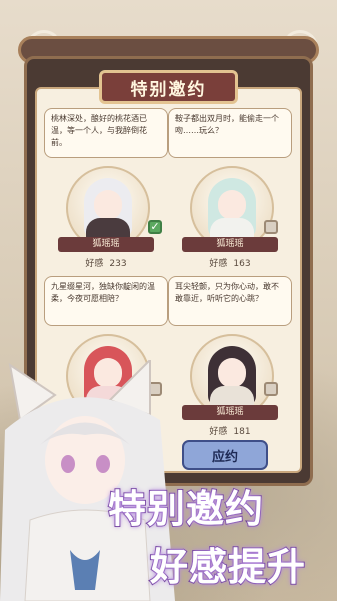  Describe the element at coordinates (242, 432) in the screenshot. I see `favor-value: 181` at that location.